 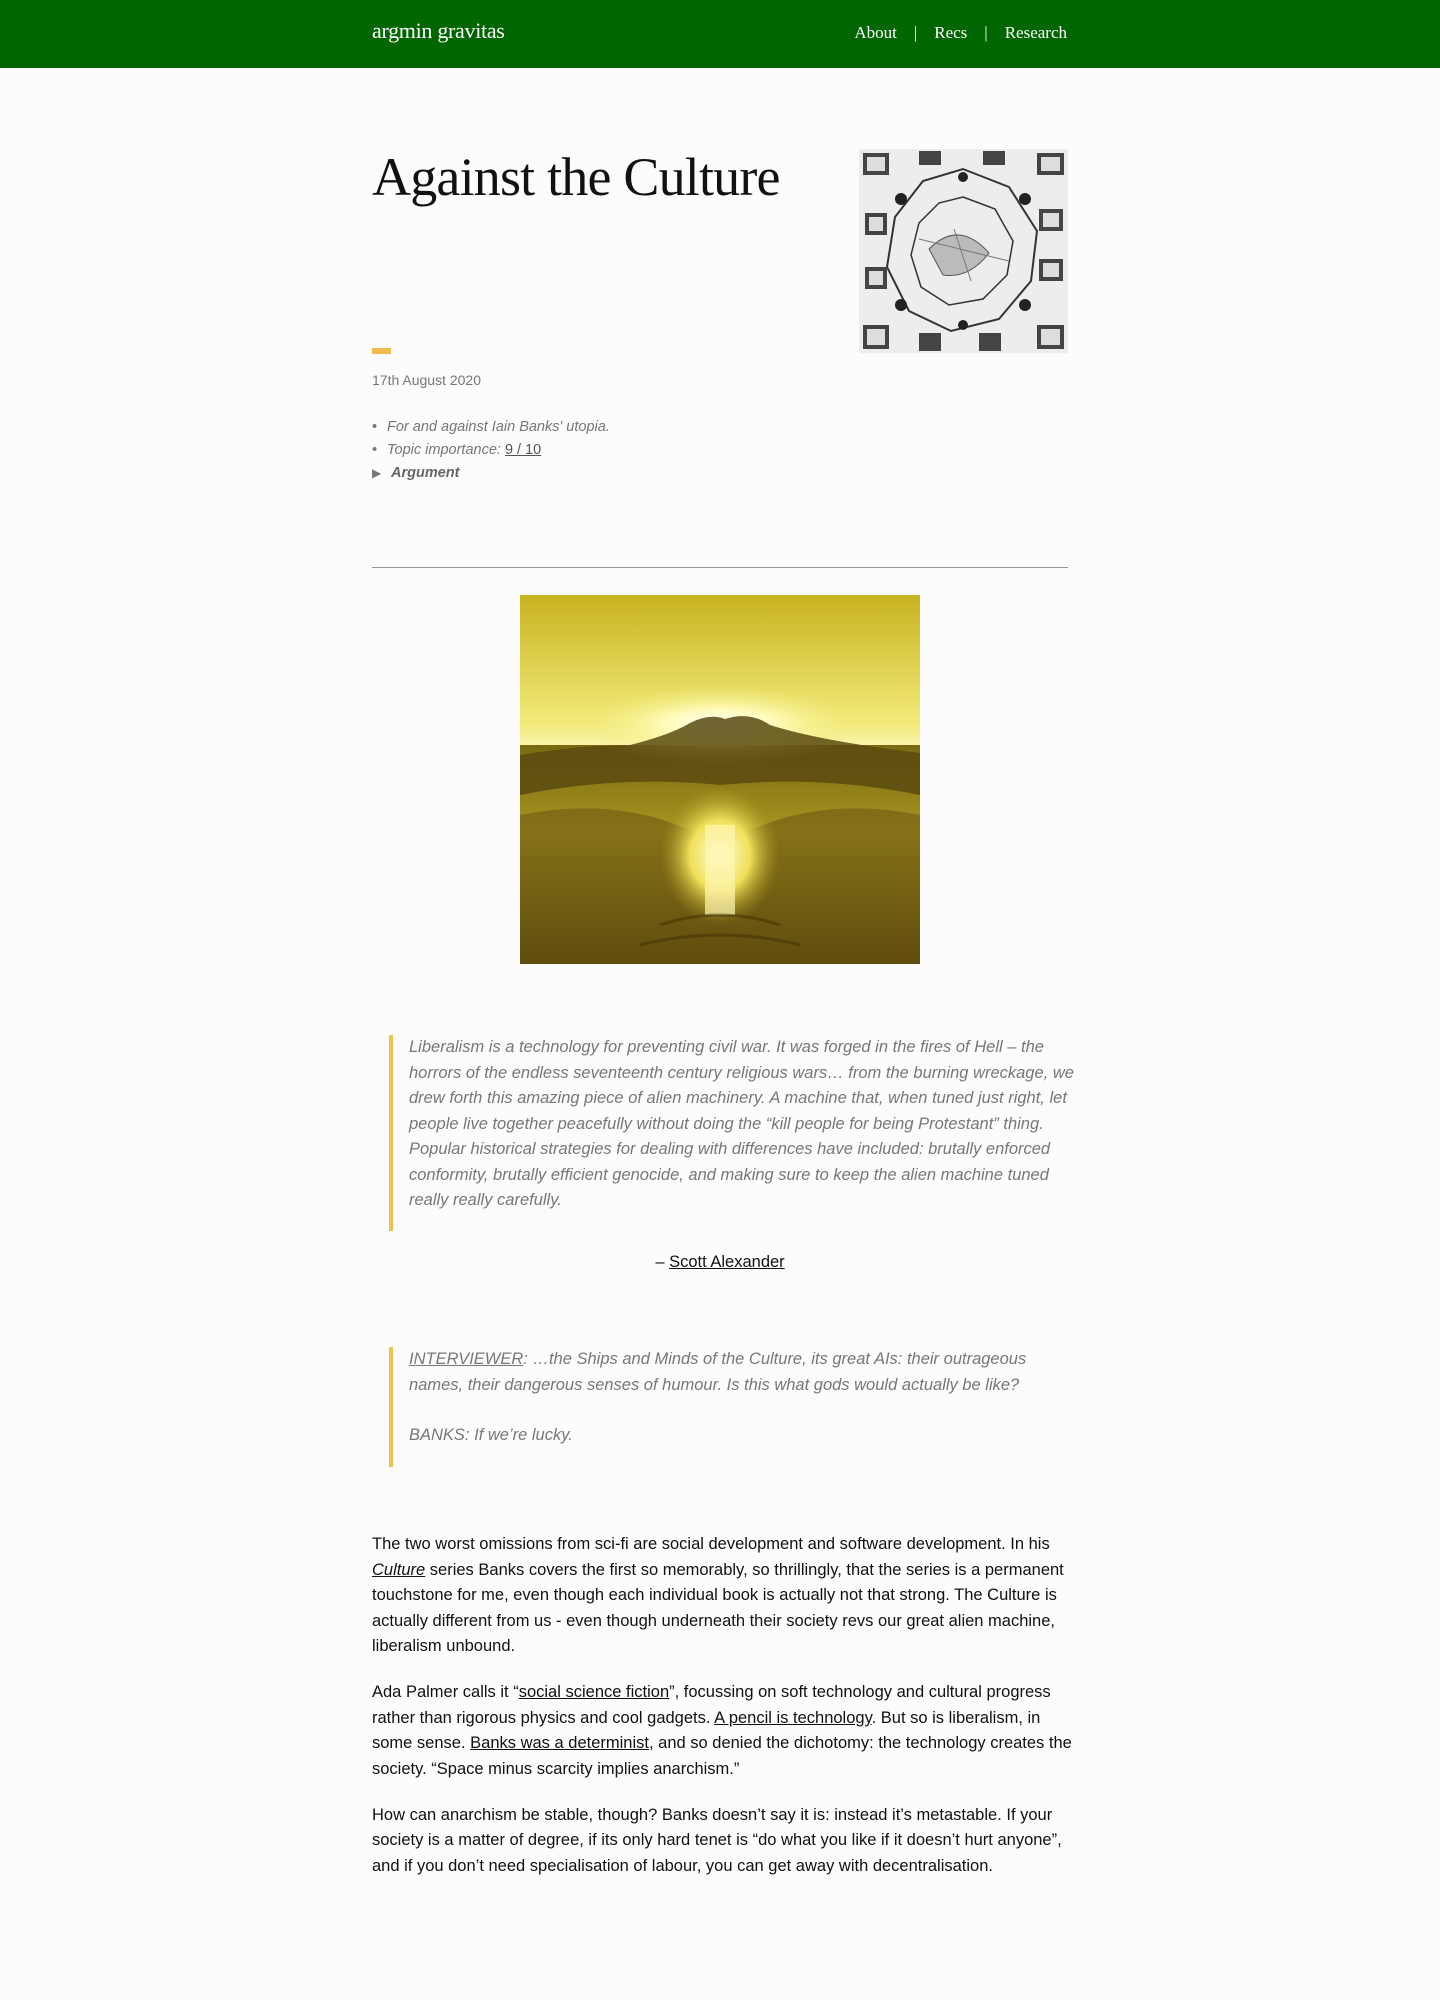 What do you see at coordinates (1036, 33) in the screenshot?
I see `nav-research: Research` at bounding box center [1036, 33].